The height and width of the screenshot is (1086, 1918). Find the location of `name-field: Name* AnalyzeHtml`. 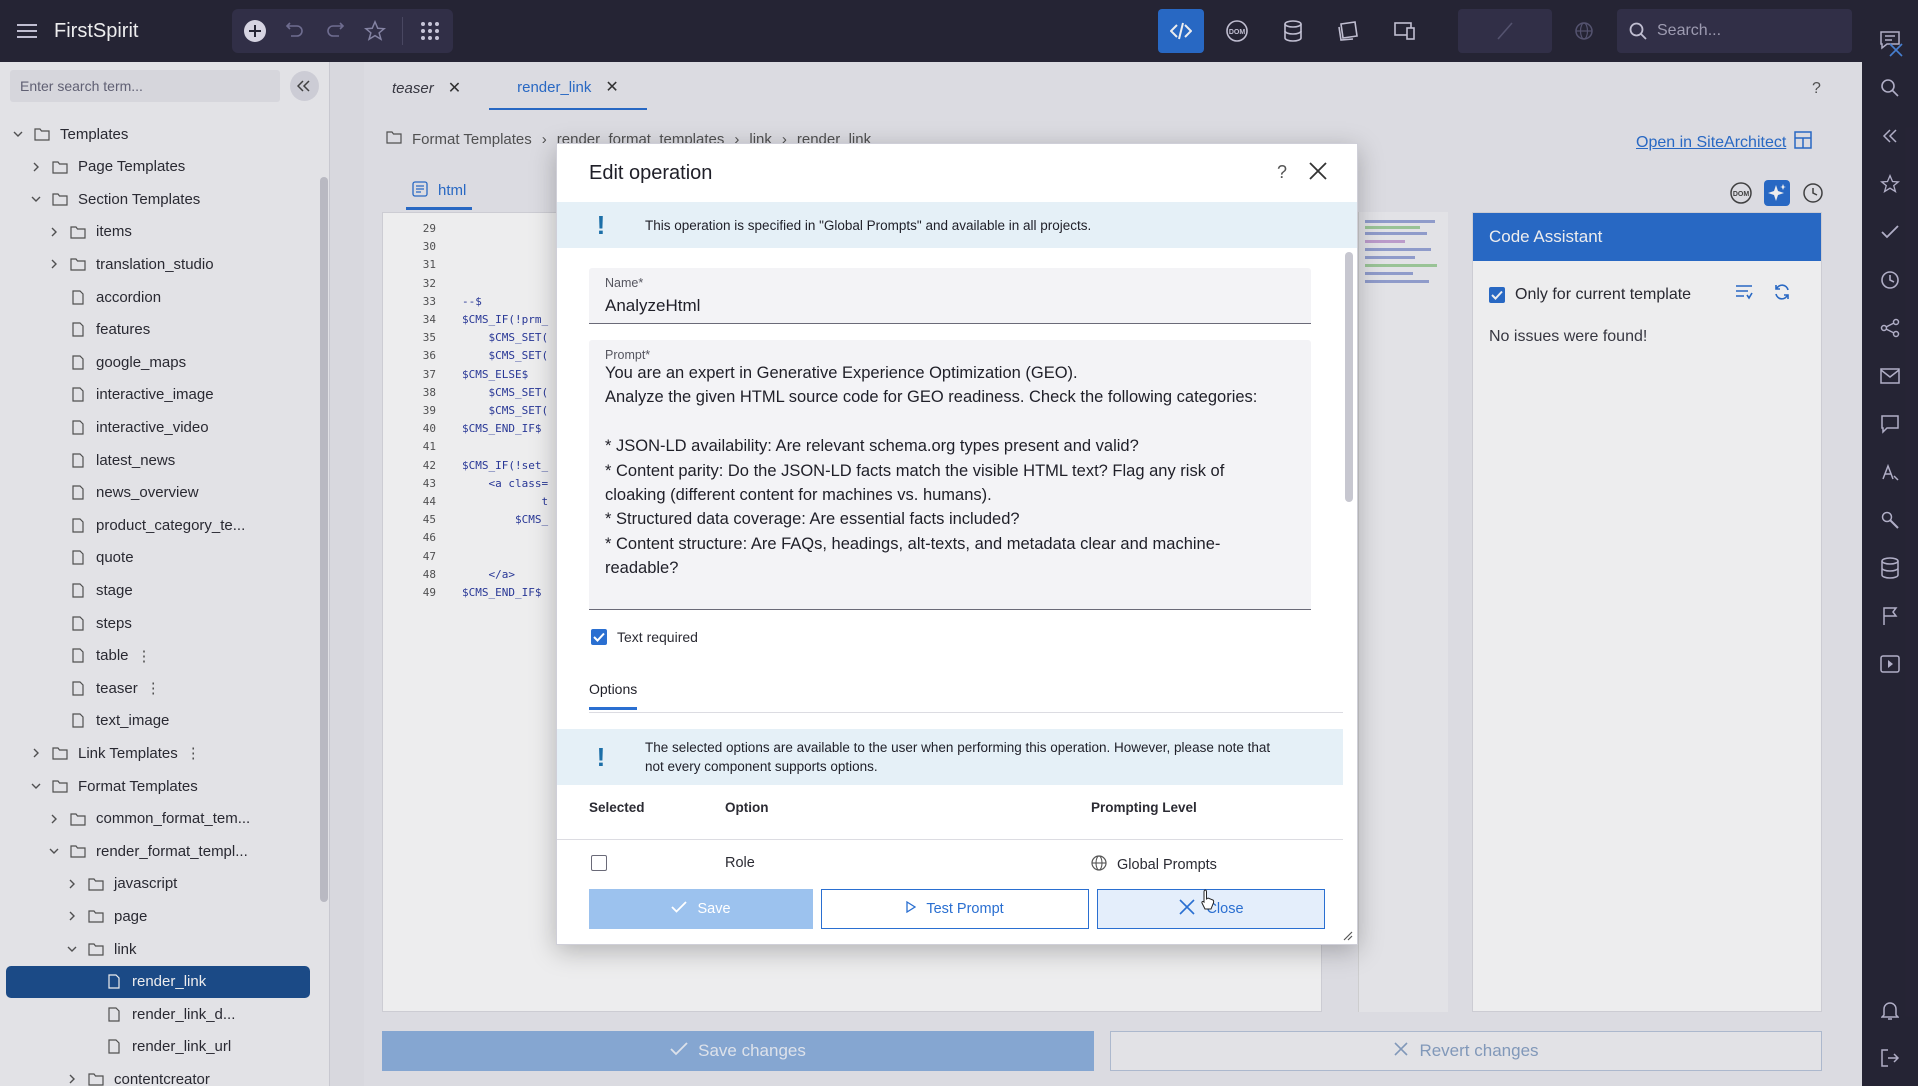

name-field: Name* AnalyzeHtml is located at coordinates (950, 296).